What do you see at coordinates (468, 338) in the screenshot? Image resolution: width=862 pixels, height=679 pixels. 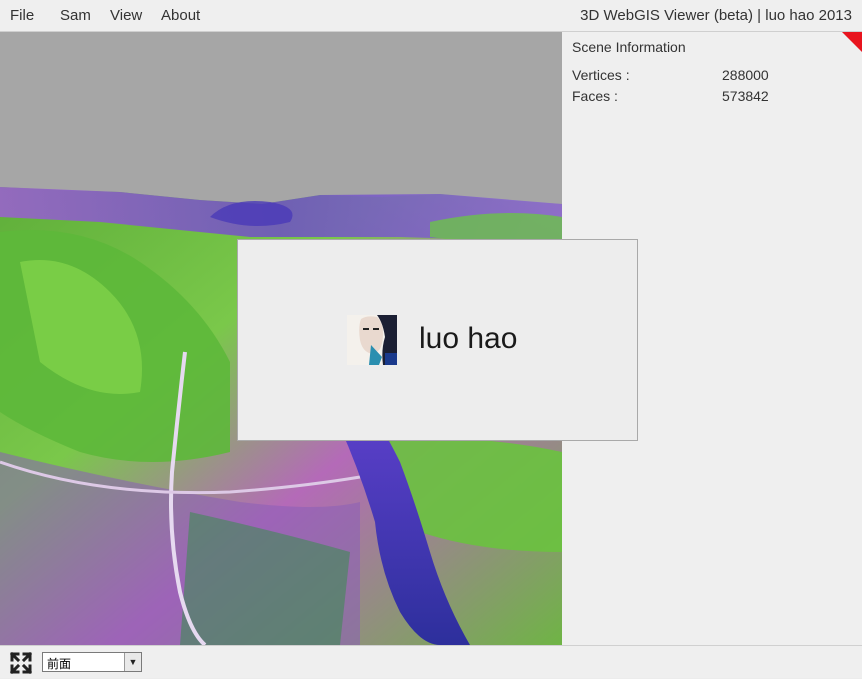 I see `author-name: luo hao` at bounding box center [468, 338].